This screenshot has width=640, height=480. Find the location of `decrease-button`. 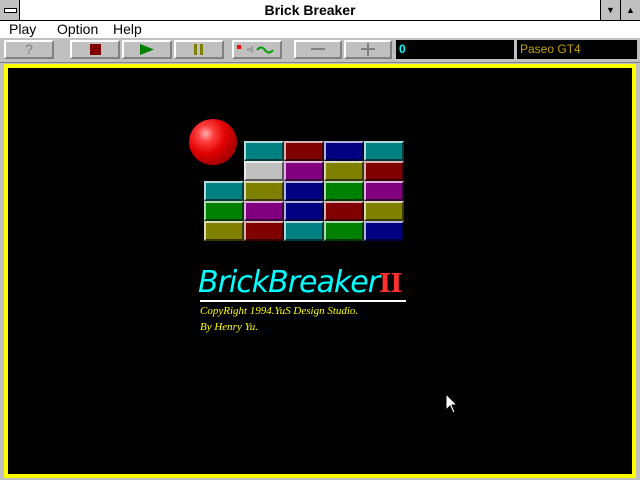

decrease-button is located at coordinates (318, 49).